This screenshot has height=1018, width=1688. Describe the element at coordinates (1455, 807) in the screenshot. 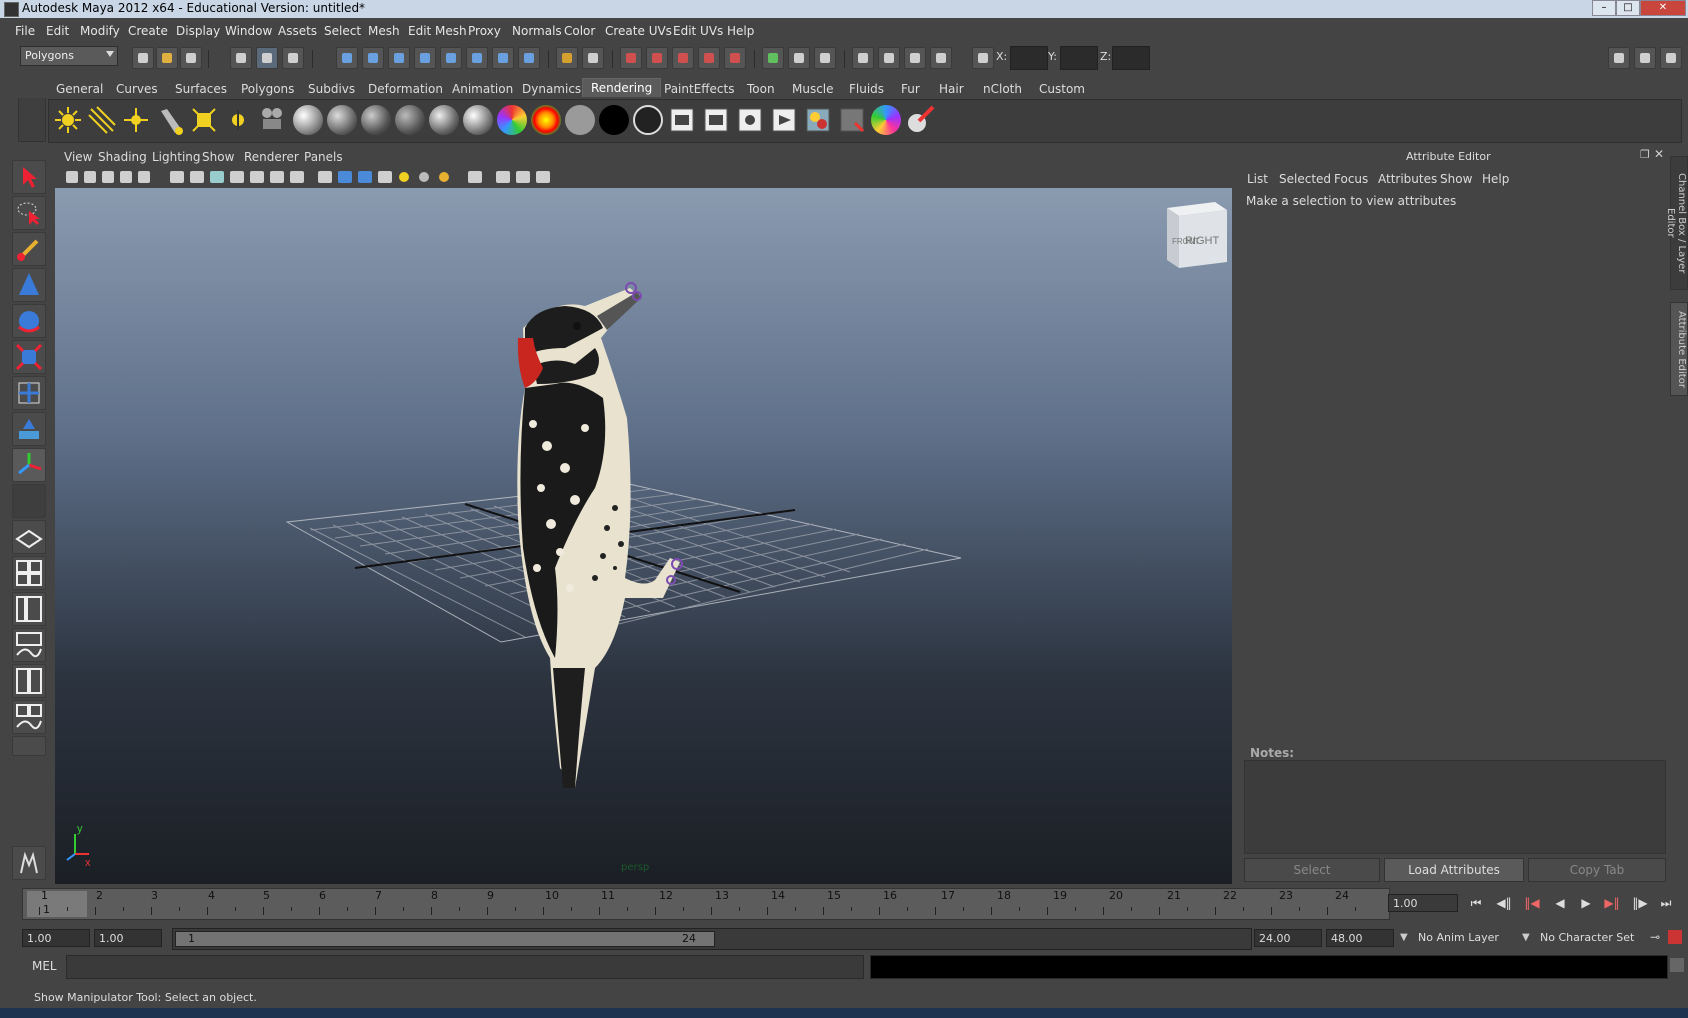

I see `notes-textarea` at that location.